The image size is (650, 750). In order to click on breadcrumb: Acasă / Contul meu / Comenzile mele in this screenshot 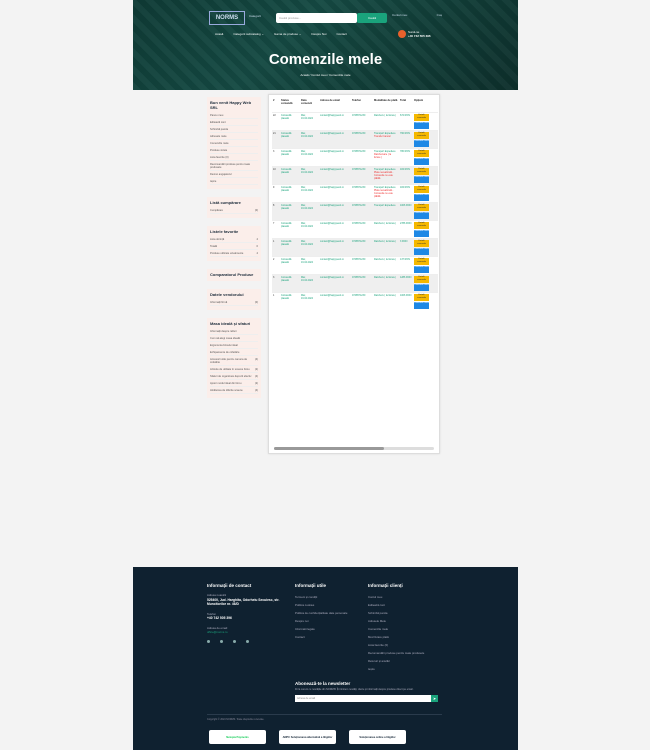, I will do `click(325, 75)`.